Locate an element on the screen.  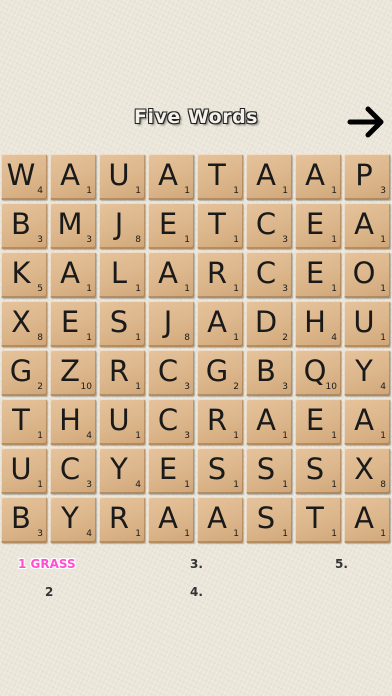
letter-tile: O1 is located at coordinates (367, 275).